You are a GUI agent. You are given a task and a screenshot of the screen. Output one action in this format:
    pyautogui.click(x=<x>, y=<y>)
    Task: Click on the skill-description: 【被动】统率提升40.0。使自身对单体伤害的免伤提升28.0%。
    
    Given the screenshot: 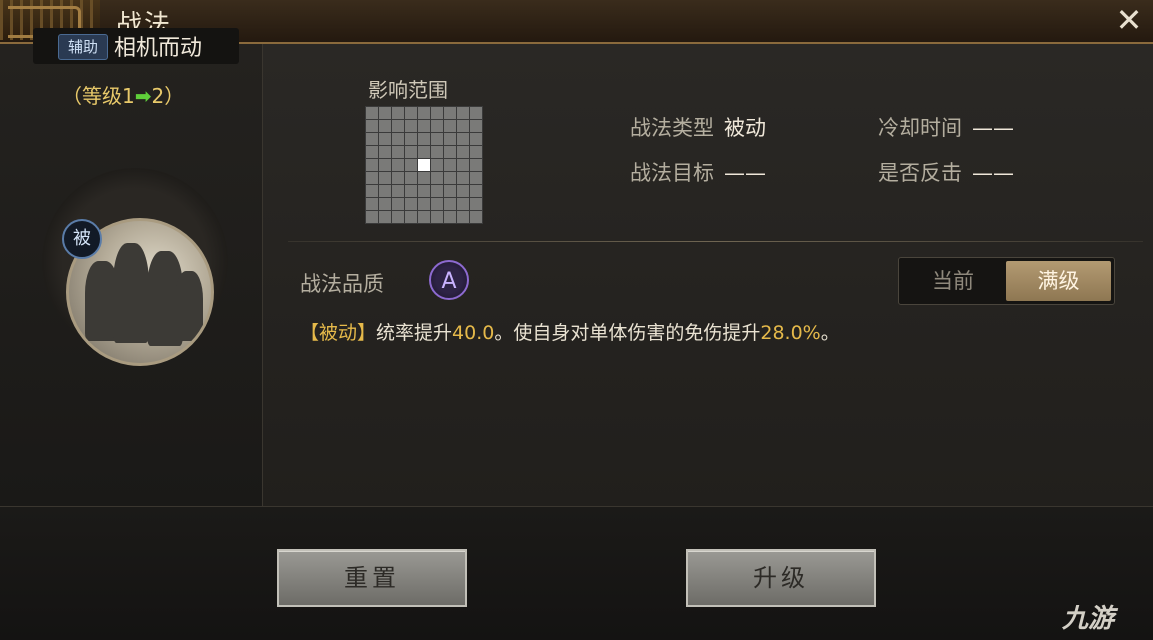 What is the action you would take?
    pyautogui.click(x=570, y=331)
    